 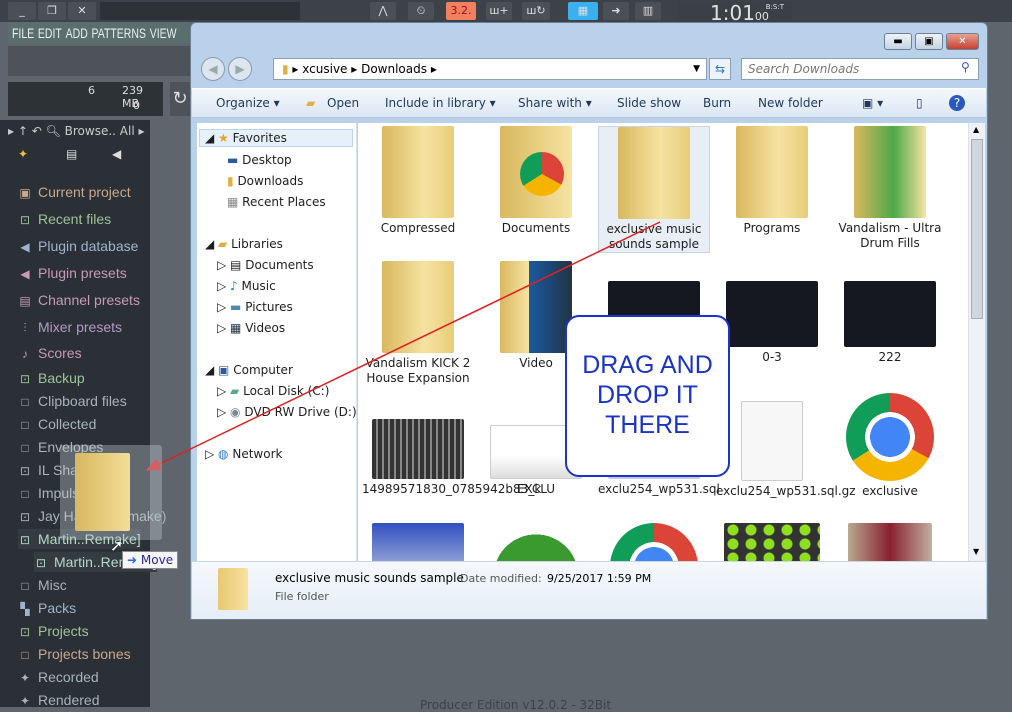 I want to click on drag-ghost, so click(x=111, y=492).